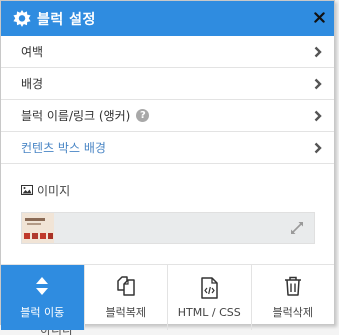  Describe the element at coordinates (54, 190) in the screenshot. I see `image-label: 이미지` at that location.